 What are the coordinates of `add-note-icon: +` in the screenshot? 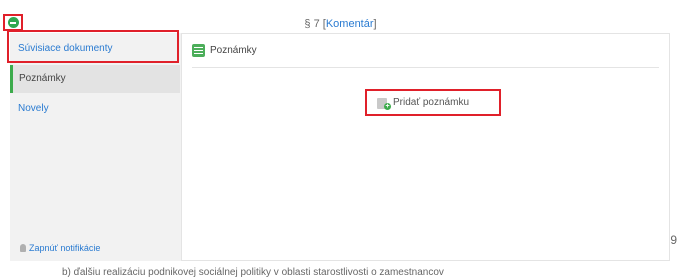 It's located at (384, 103).